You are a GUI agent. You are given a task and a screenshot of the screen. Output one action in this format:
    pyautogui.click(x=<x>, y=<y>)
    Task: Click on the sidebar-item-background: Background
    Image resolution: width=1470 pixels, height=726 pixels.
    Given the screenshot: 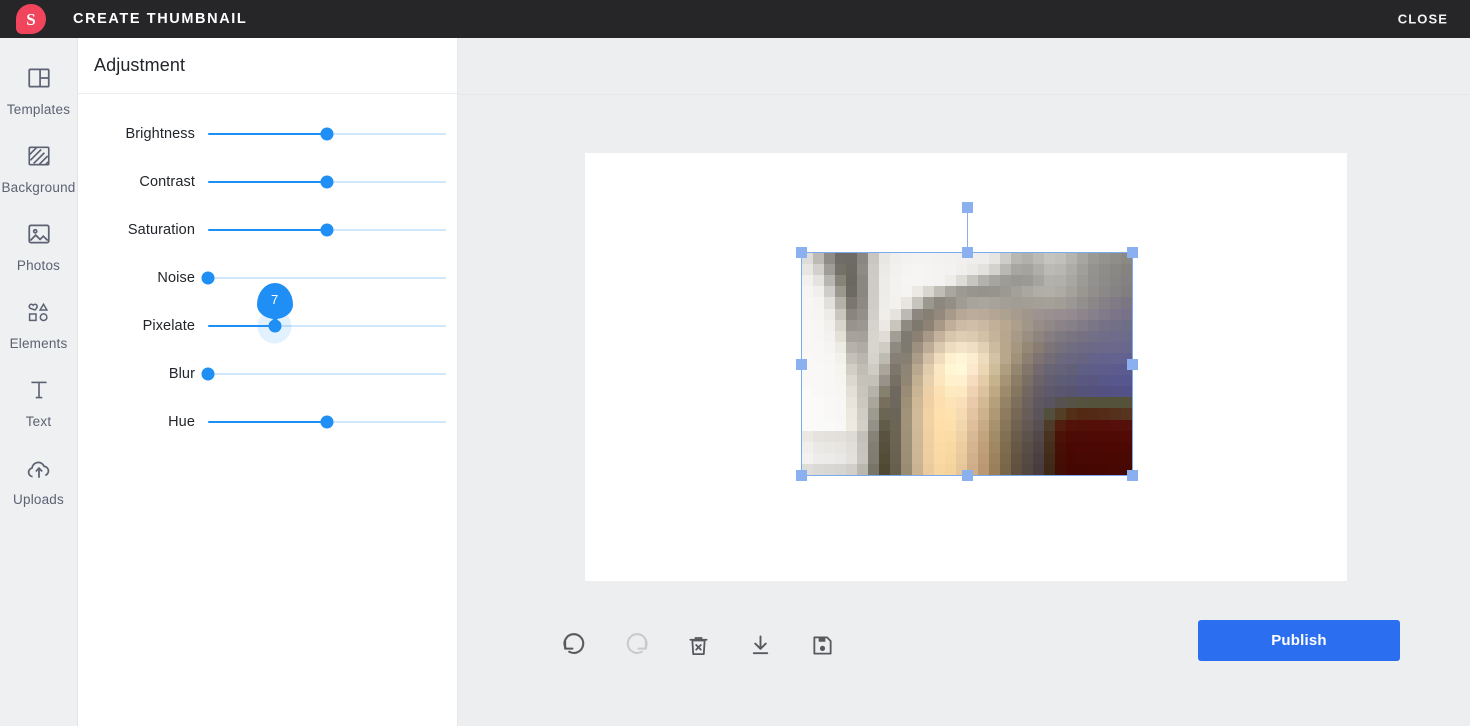 What is the action you would take?
    pyautogui.click(x=38, y=169)
    